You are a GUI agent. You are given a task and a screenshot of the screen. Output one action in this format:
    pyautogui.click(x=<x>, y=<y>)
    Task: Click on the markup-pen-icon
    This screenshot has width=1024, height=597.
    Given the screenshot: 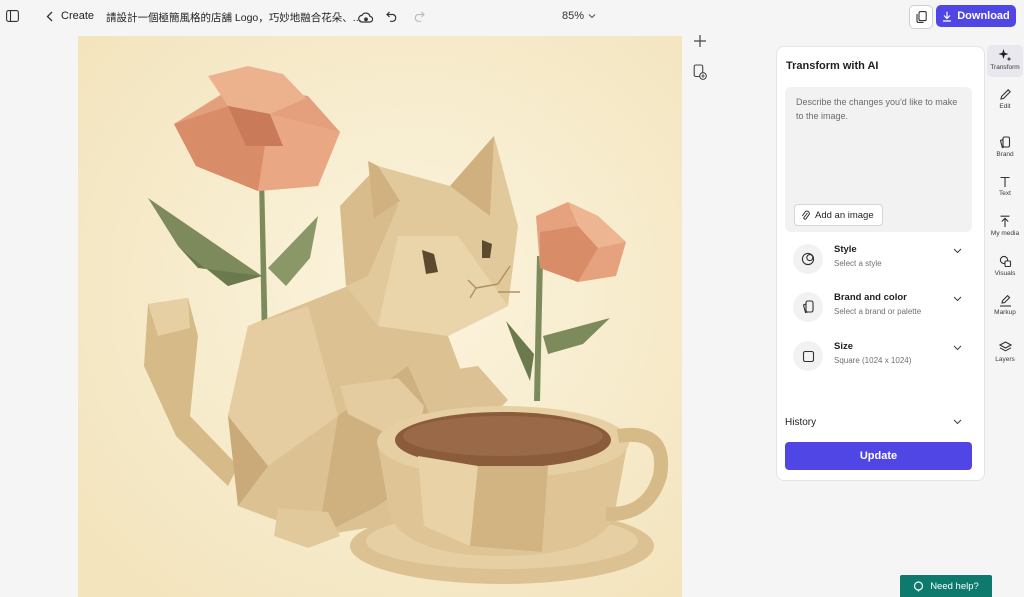 What is the action you would take?
    pyautogui.click(x=1005, y=300)
    